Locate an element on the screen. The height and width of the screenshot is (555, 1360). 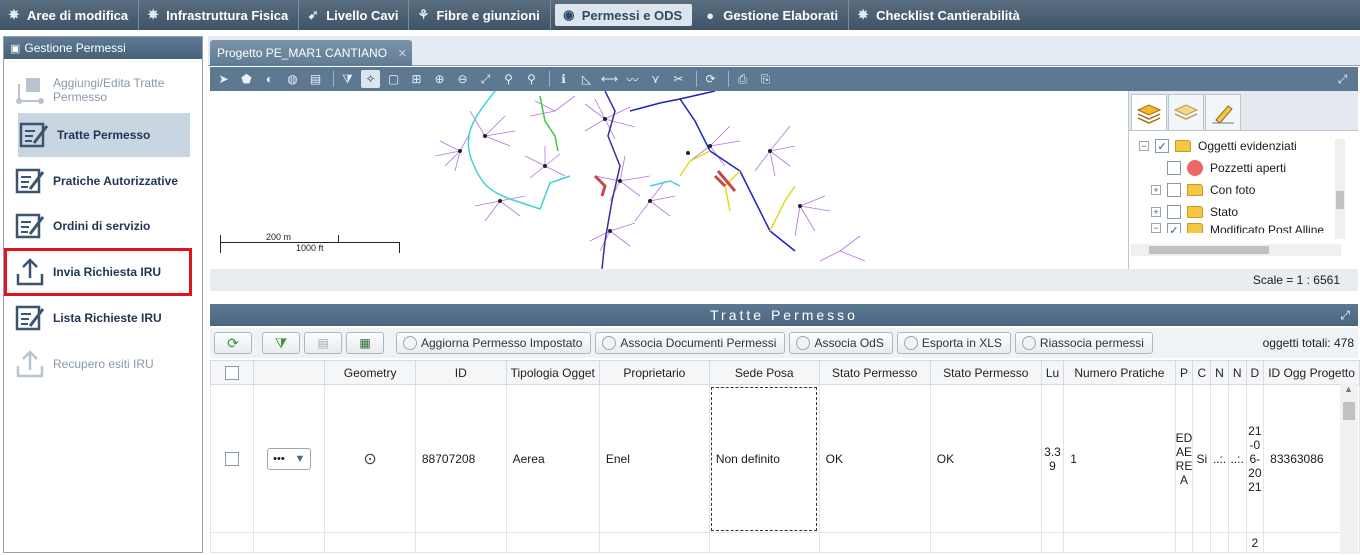
base-layers-tab-icon is located at coordinates (1186, 112).